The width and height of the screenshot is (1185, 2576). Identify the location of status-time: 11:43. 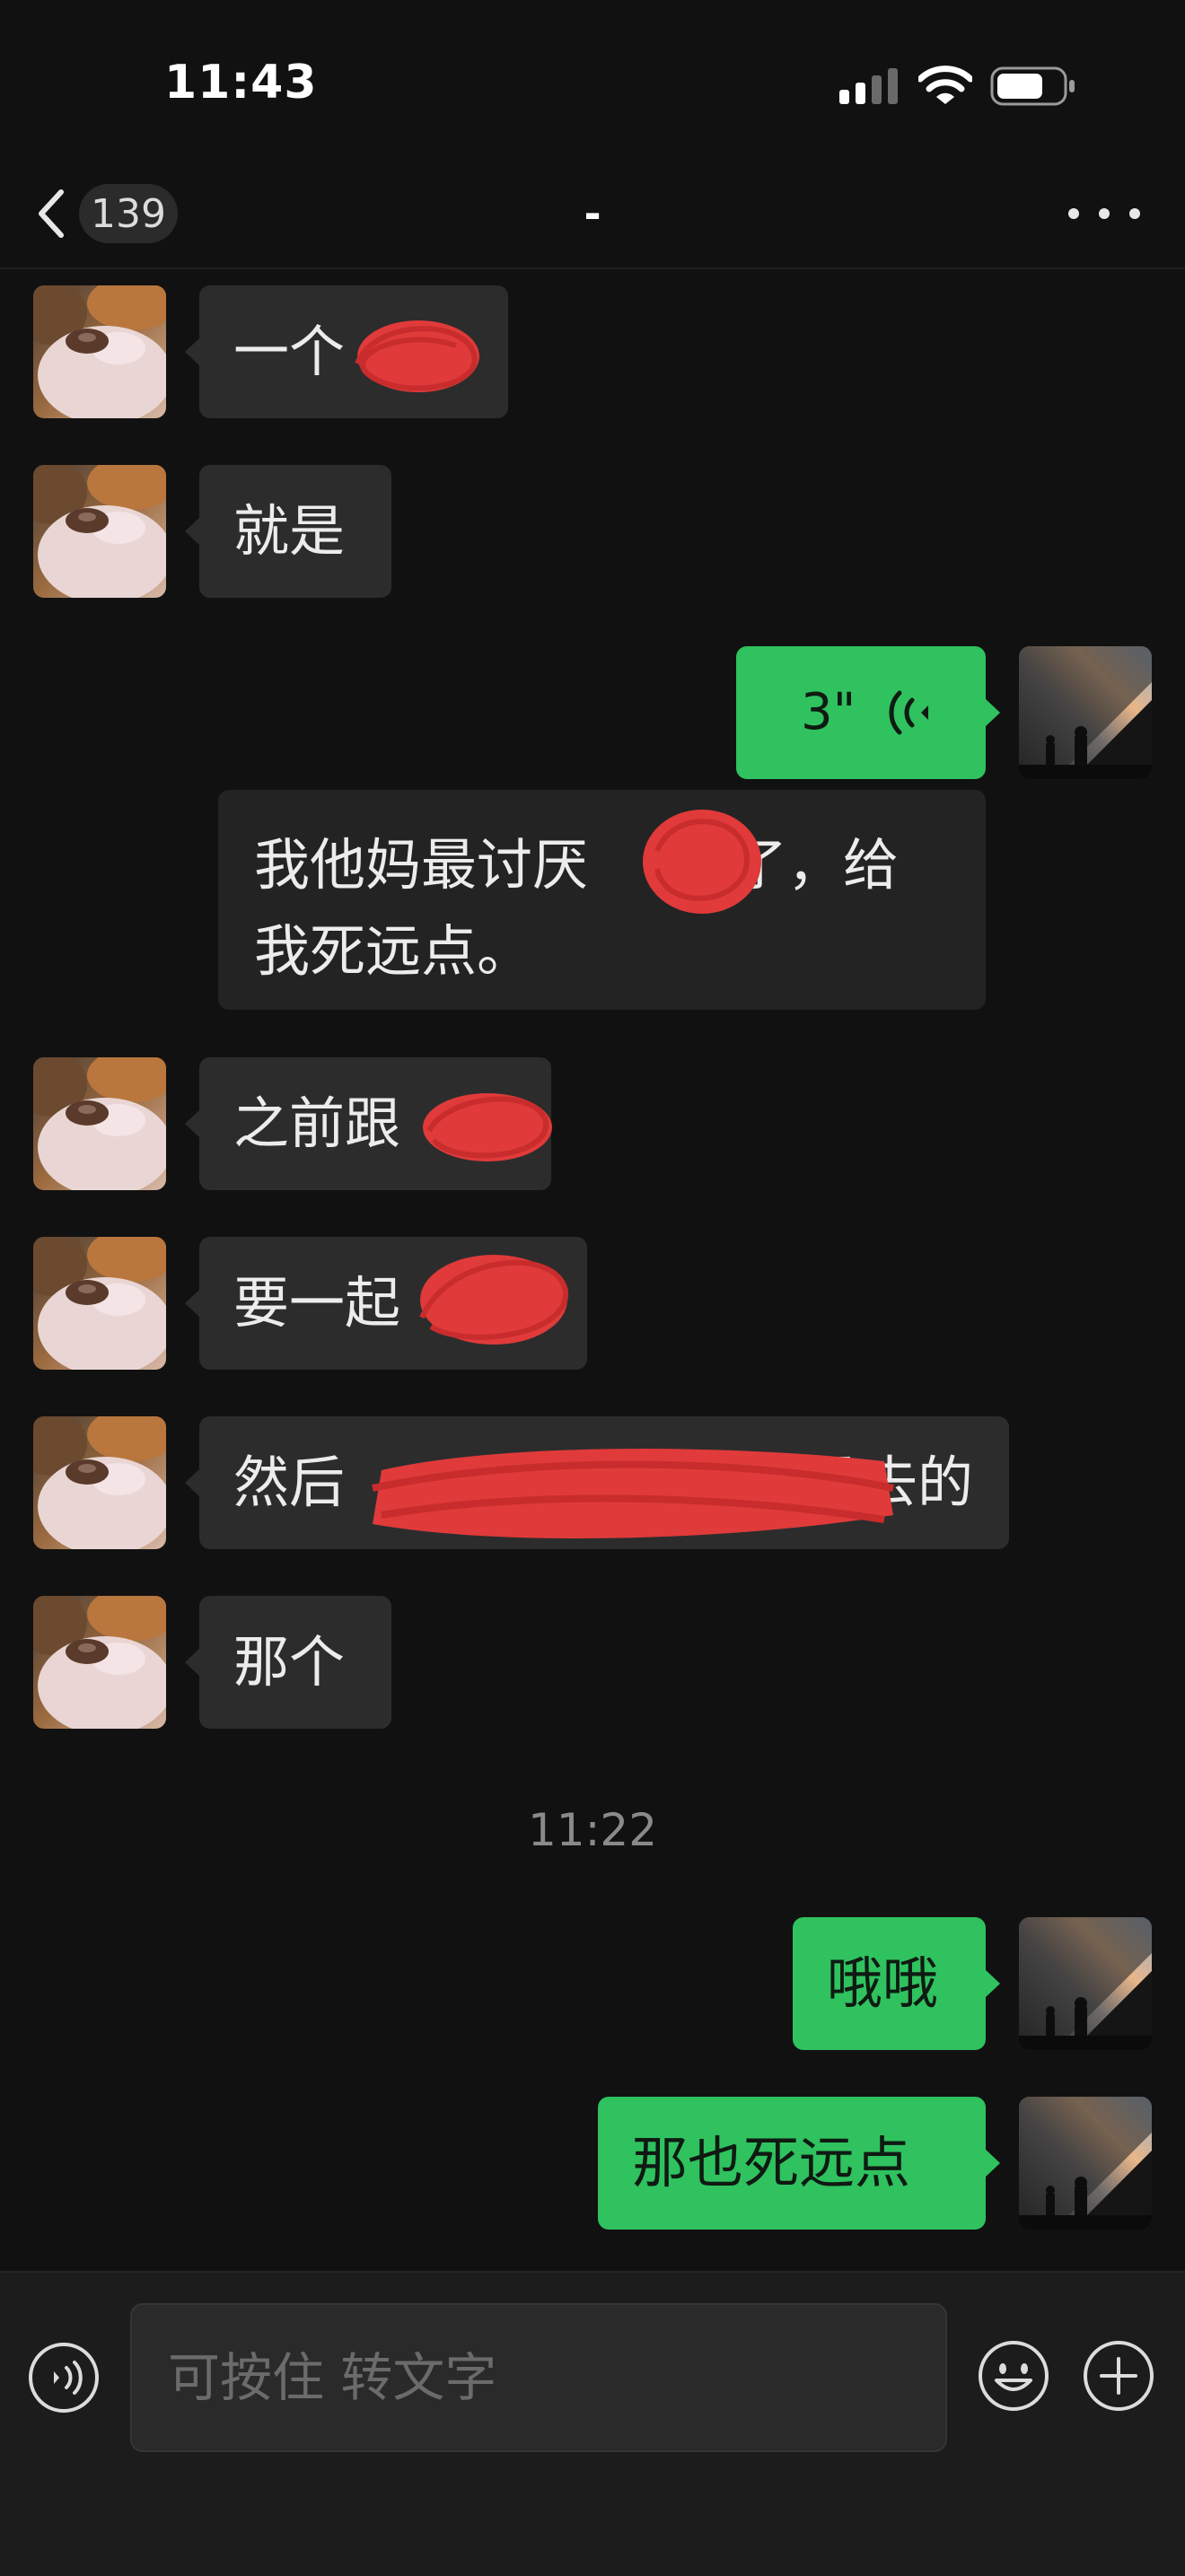
(241, 83).